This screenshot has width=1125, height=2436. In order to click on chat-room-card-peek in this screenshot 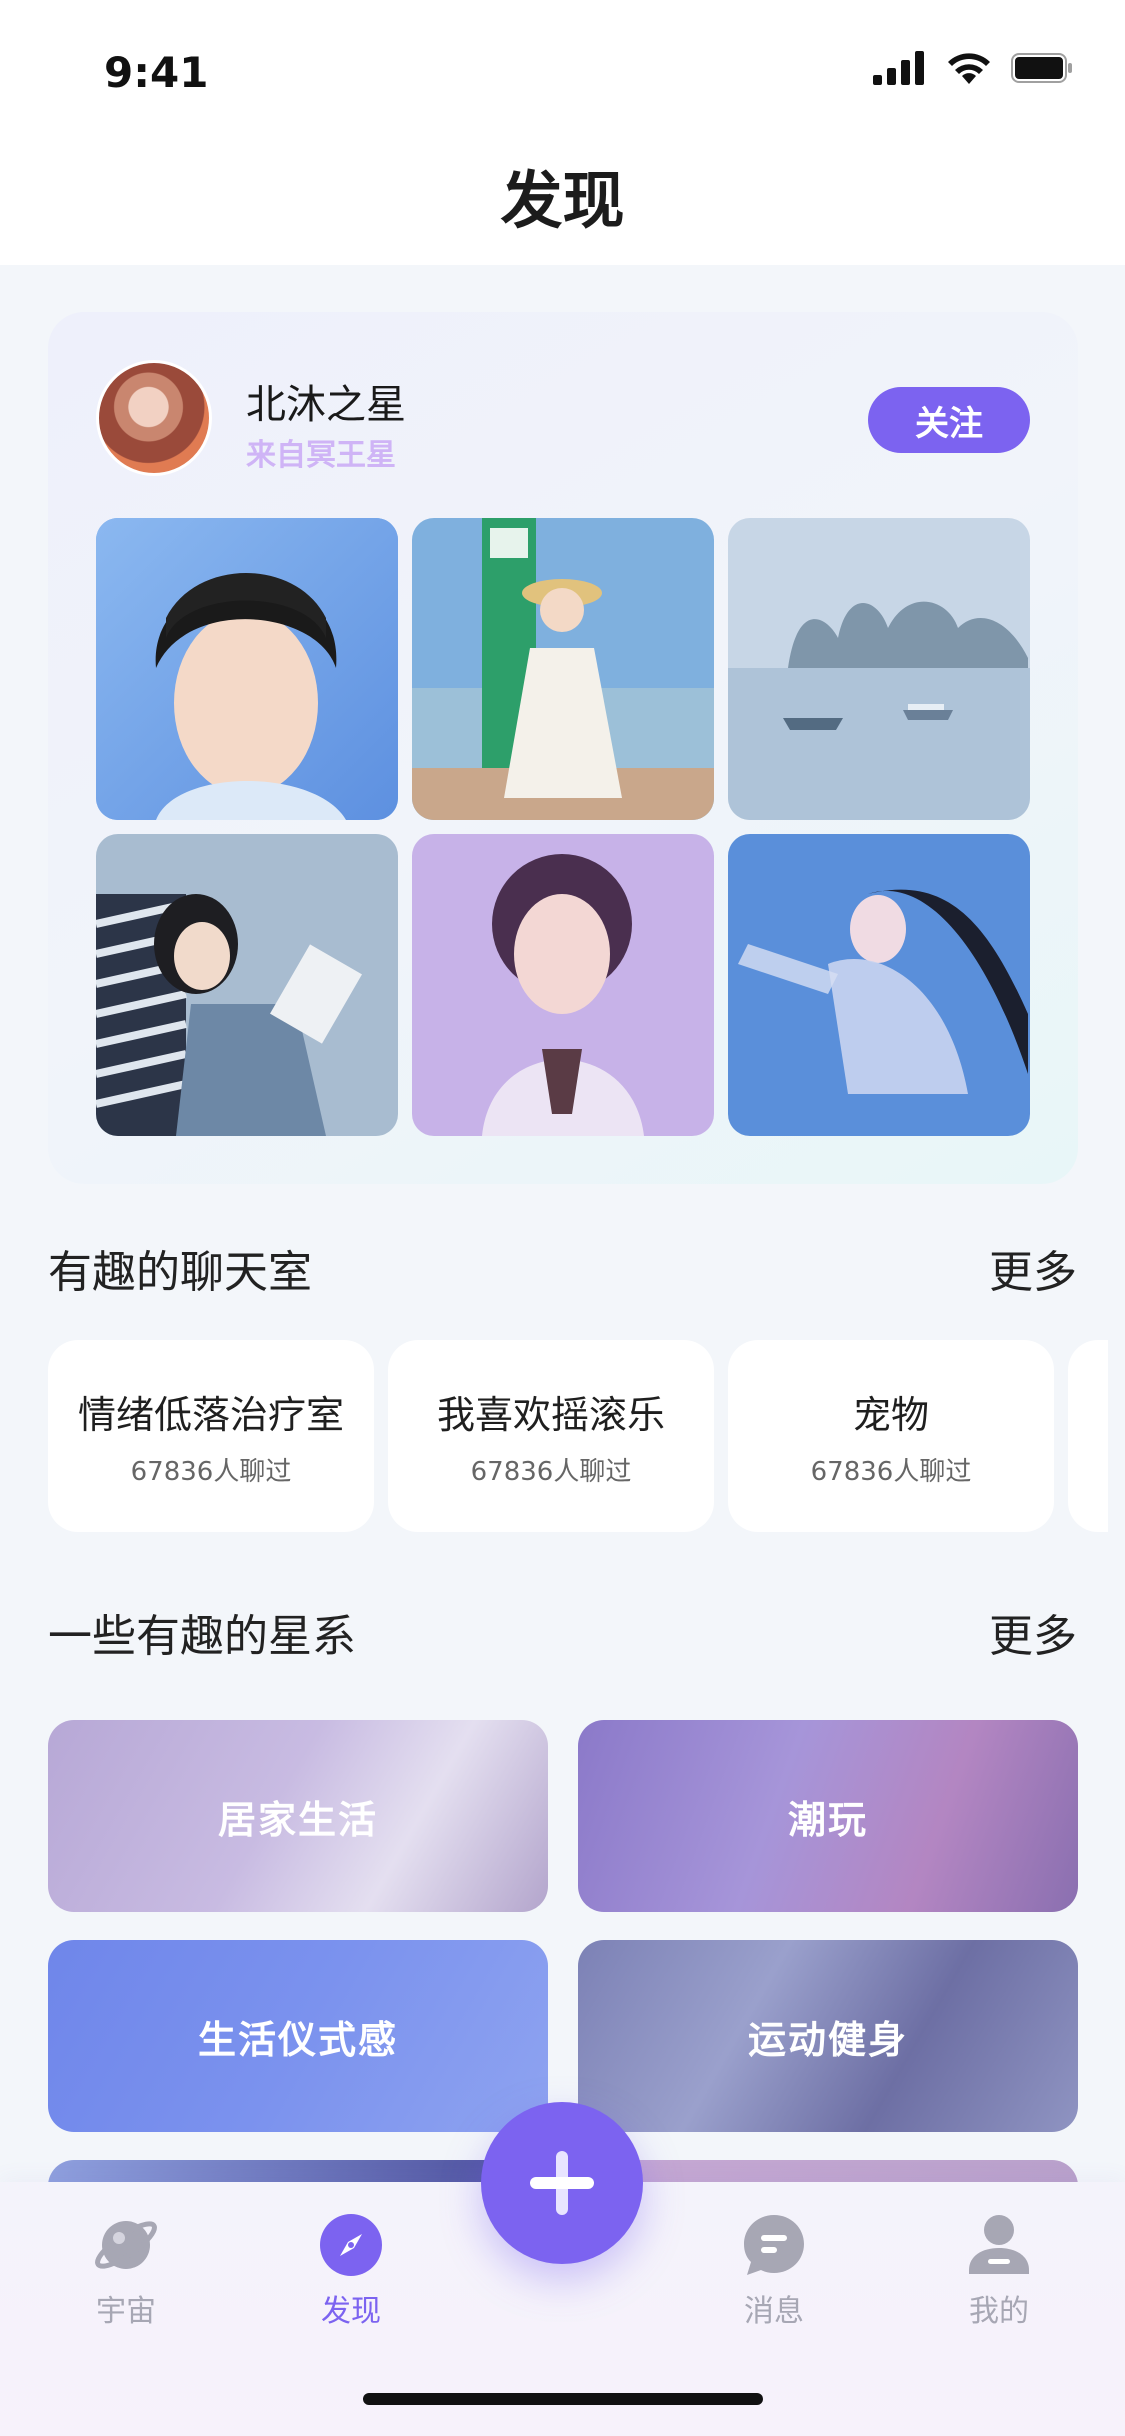, I will do `click(1088, 1436)`.